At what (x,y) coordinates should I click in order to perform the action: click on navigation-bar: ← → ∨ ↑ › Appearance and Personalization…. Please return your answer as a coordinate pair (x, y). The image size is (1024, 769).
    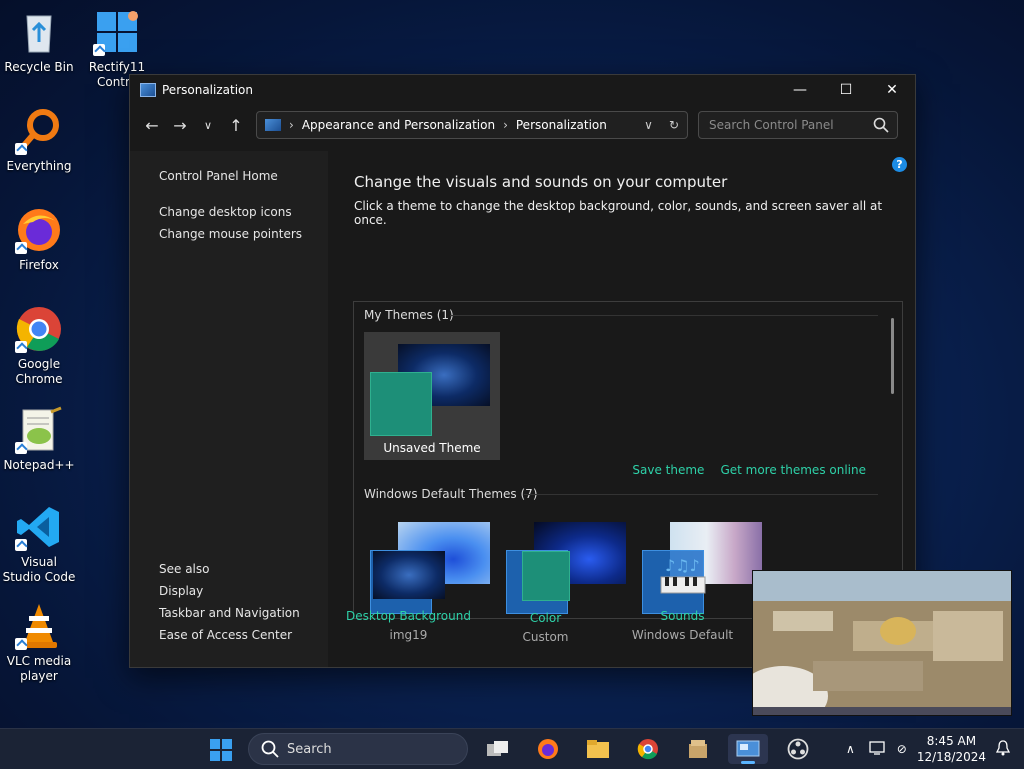
    Looking at the image, I should click on (522, 125).